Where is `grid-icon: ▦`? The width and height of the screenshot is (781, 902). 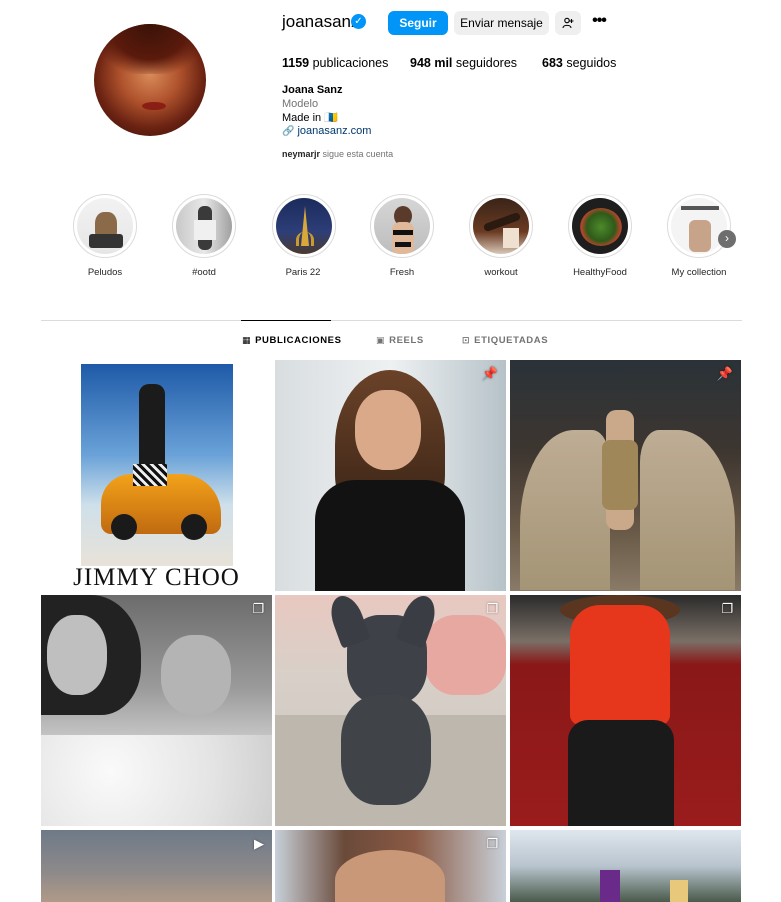
grid-icon: ▦ is located at coordinates (247, 340).